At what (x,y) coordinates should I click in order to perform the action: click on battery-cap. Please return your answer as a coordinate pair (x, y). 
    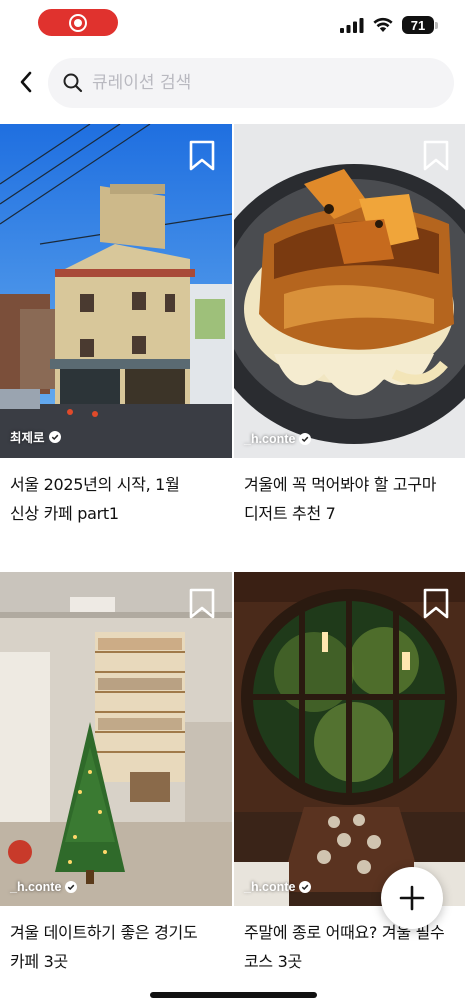
    Looking at the image, I should click on (436, 25).